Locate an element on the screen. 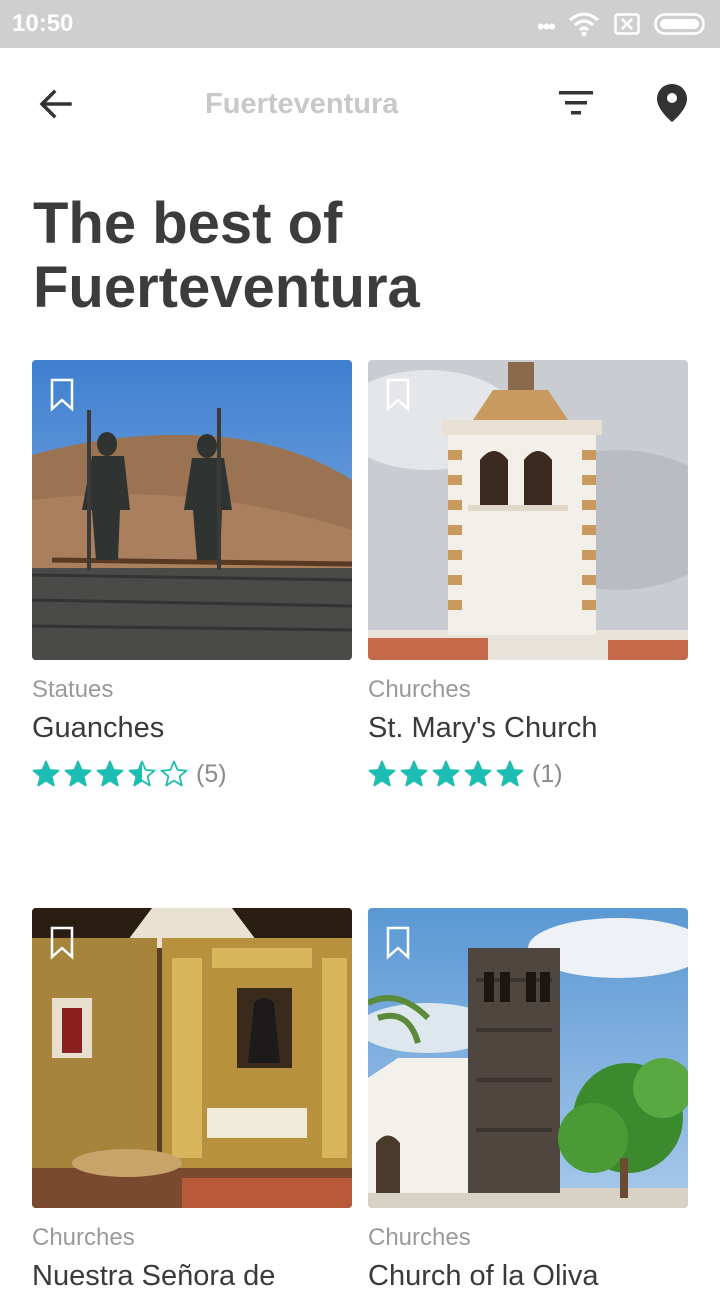 Image resolution: width=720 pixels, height=1293 pixels. place-title: Guanches is located at coordinates (98, 728).